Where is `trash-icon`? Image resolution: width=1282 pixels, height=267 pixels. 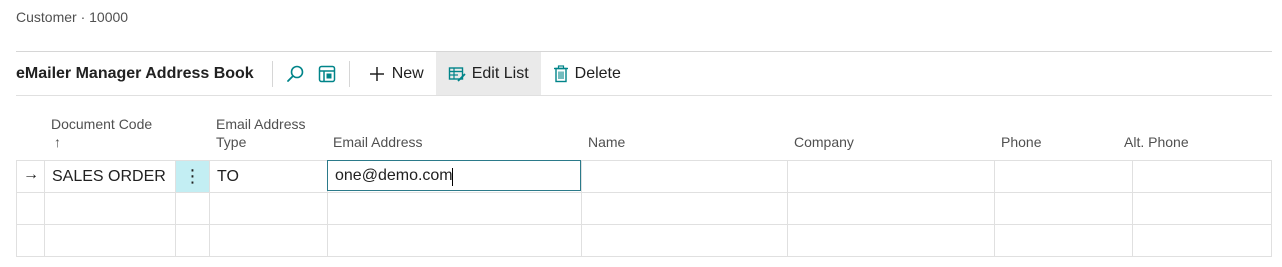
trash-icon is located at coordinates (560, 73).